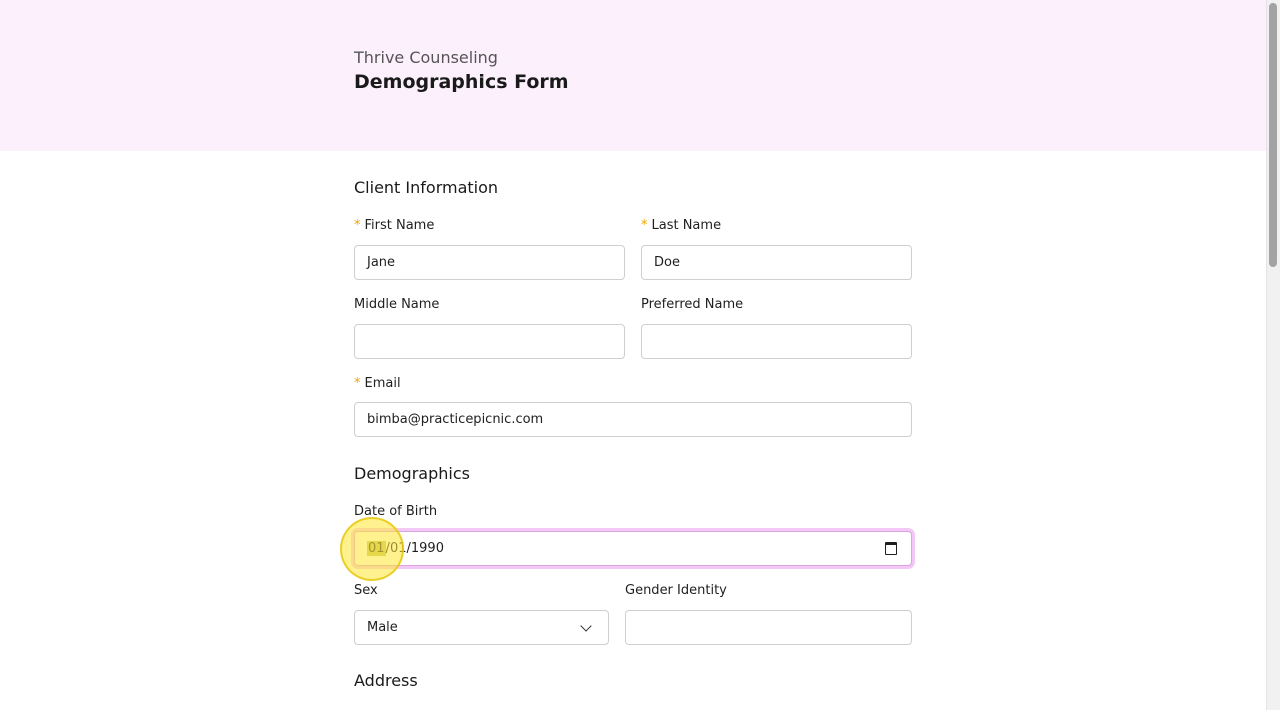  Describe the element at coordinates (633, 419) in the screenshot. I see `email-field: bimba@practicepicnic.com` at that location.